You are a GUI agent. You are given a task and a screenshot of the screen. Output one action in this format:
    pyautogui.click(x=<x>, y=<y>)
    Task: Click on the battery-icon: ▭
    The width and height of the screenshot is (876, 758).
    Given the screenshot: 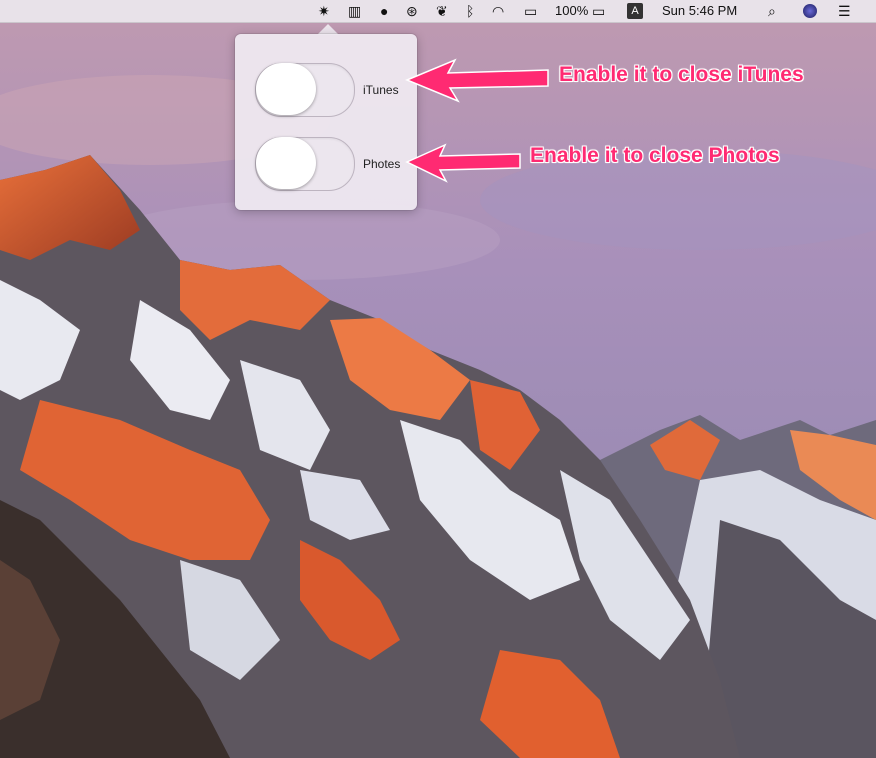 What is the action you would take?
    pyautogui.click(x=598, y=11)
    